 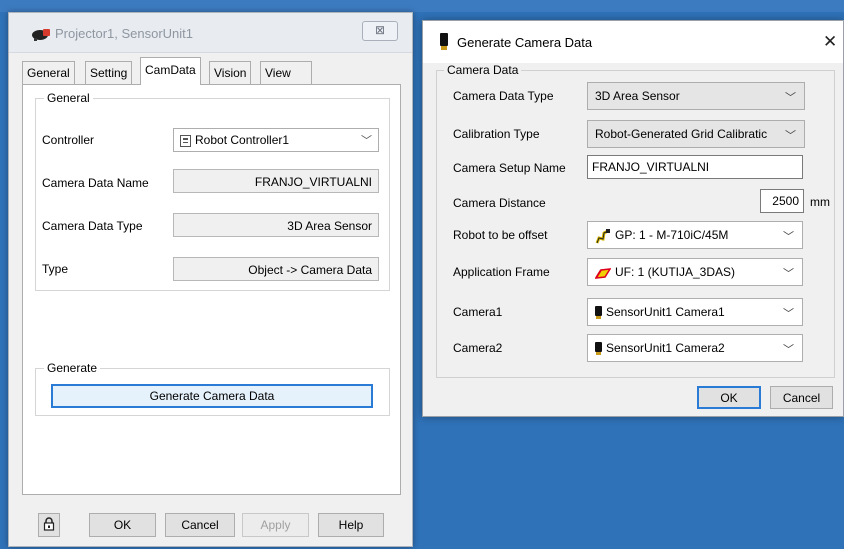 What do you see at coordinates (170, 71) in the screenshot?
I see `tab-camdata: CamData` at bounding box center [170, 71].